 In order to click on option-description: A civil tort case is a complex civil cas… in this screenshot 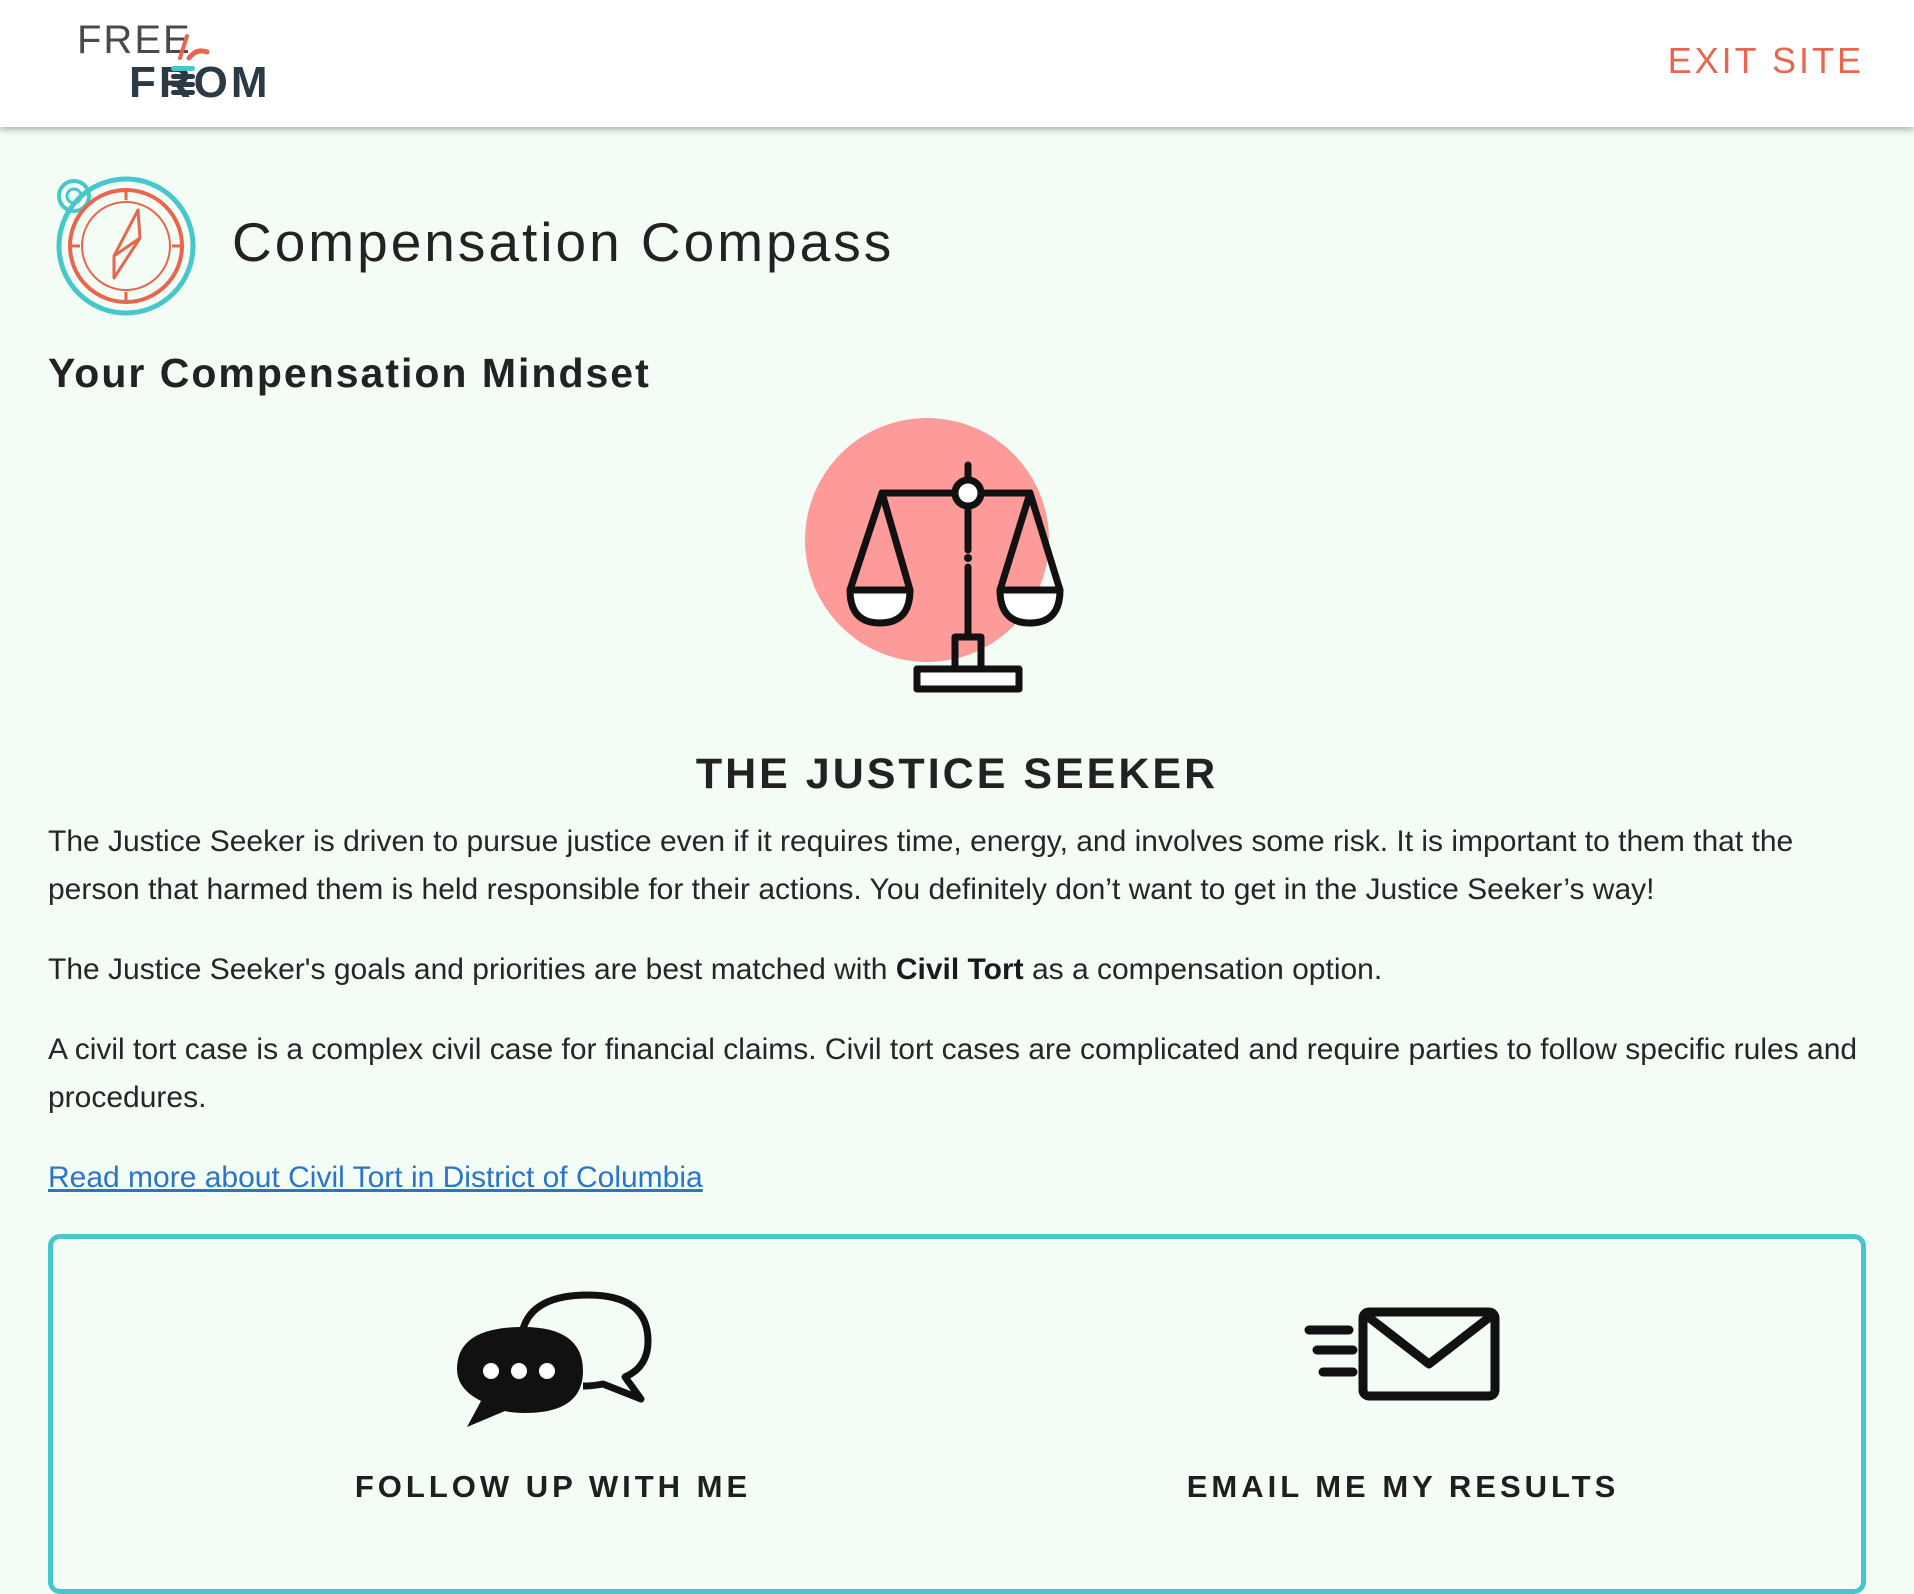, I will do `click(953, 1073)`.